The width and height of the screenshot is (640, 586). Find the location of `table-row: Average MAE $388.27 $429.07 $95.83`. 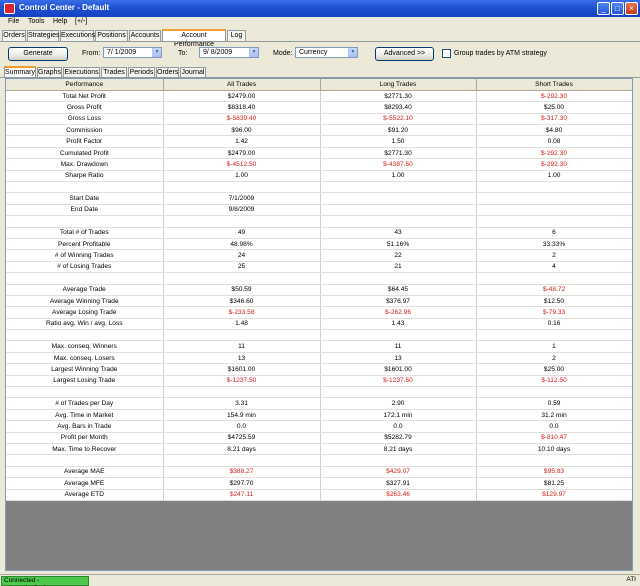

table-row: Average MAE $388.27 $429.07 $95.83 is located at coordinates (319, 472).